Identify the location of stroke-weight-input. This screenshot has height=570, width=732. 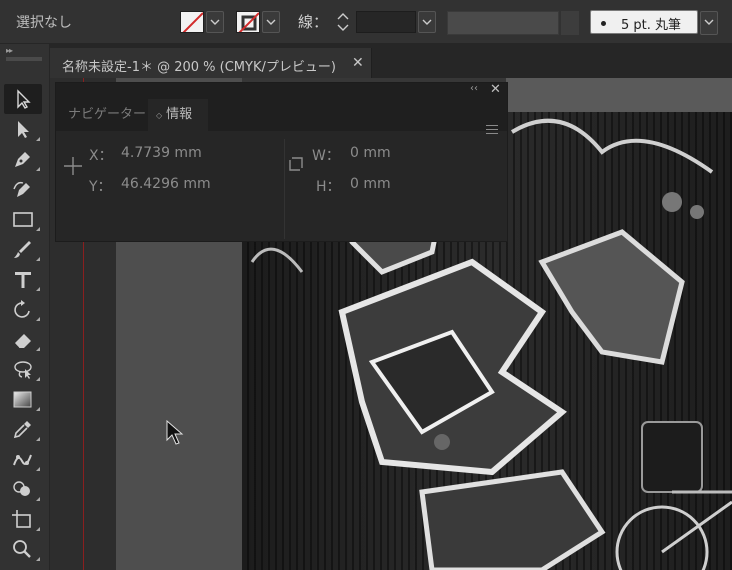
(386, 22).